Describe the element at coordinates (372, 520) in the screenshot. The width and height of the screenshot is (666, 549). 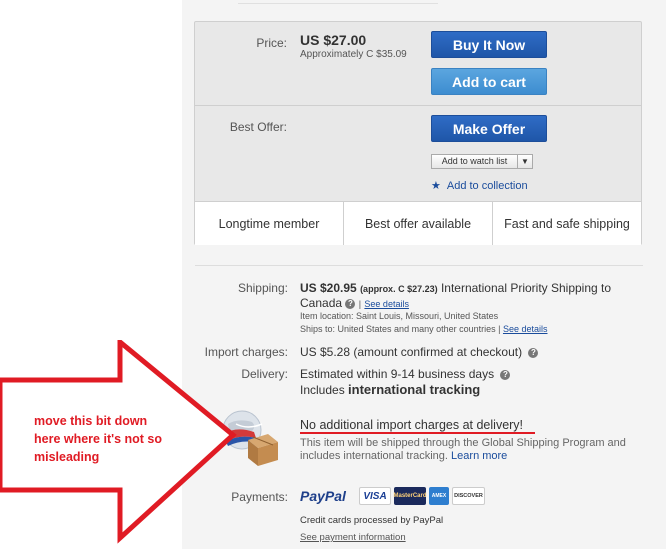
I see `credit-note: Credit cards processed by PayPal` at that location.